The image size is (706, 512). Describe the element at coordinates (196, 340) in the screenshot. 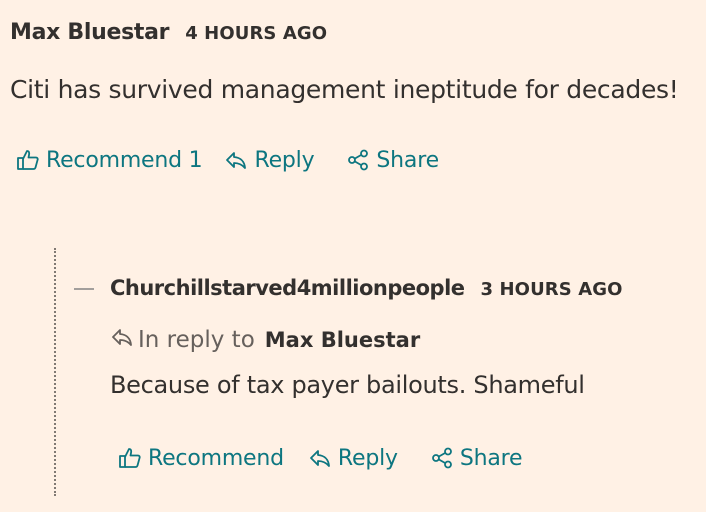

I see `in-reply-to-label: In reply to` at that location.